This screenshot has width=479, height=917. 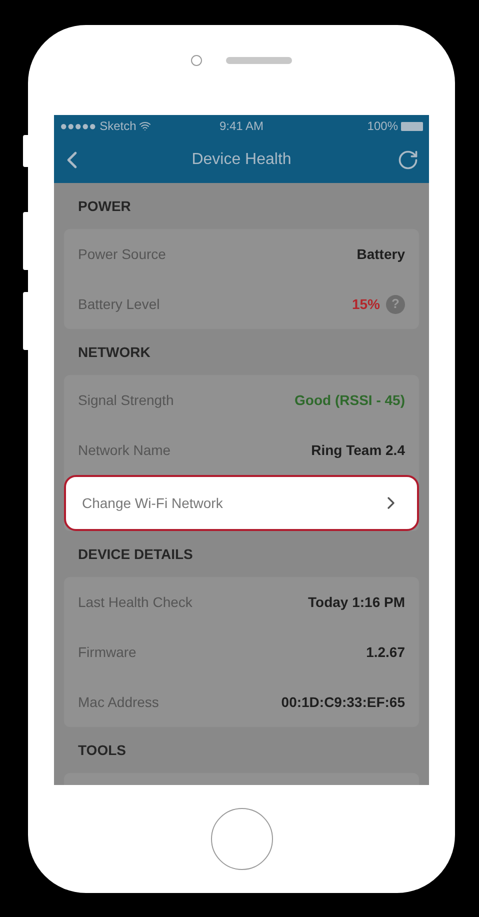 I want to click on nav-title: Device Health, so click(x=241, y=160).